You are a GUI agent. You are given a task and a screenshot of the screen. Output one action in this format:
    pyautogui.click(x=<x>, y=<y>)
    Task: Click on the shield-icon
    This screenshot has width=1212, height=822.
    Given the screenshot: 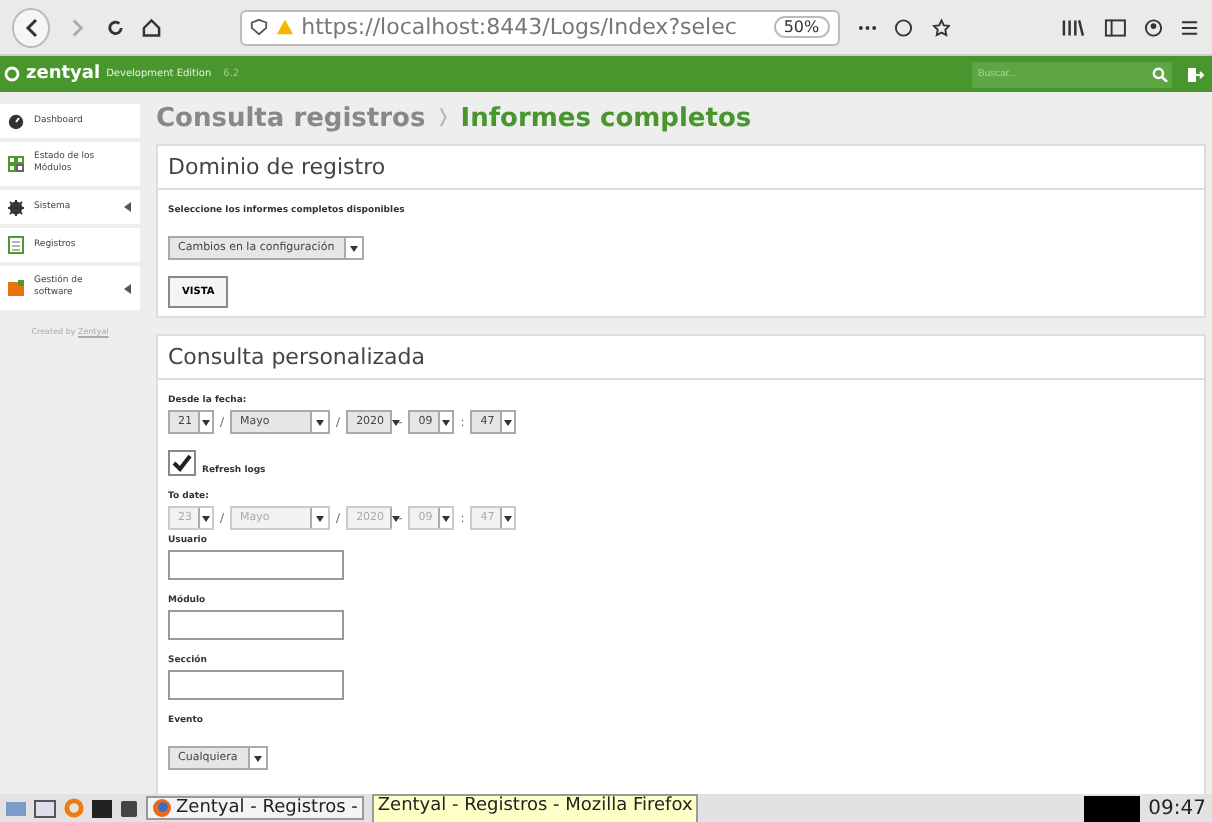 What is the action you would take?
    pyautogui.click(x=258, y=27)
    